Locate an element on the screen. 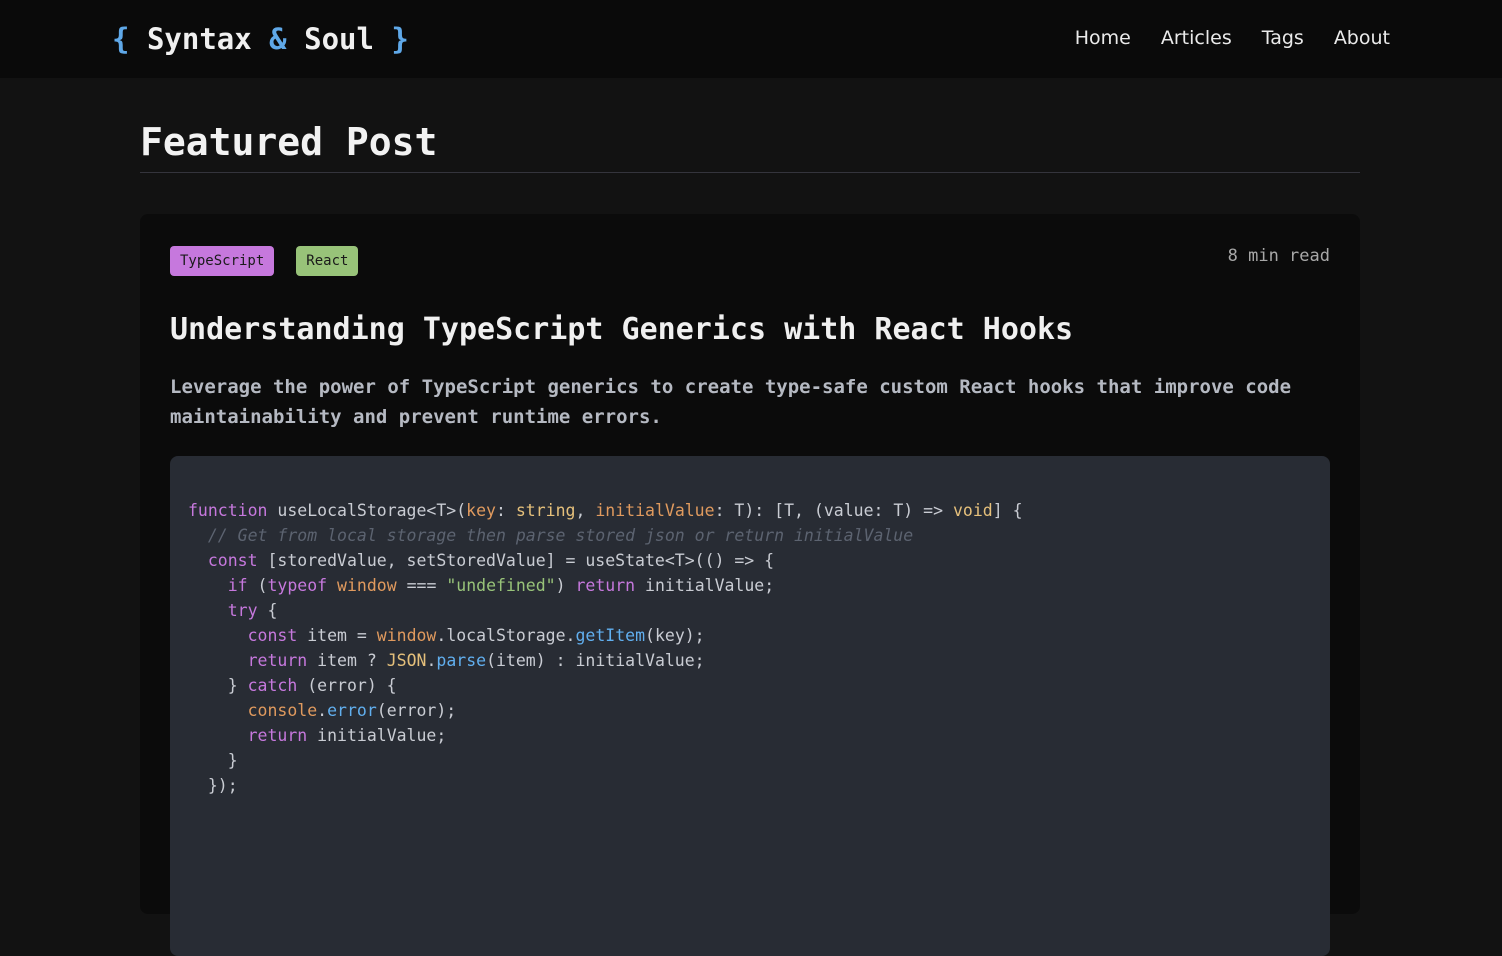  tag-typescript: TypeScript is located at coordinates (222, 261).